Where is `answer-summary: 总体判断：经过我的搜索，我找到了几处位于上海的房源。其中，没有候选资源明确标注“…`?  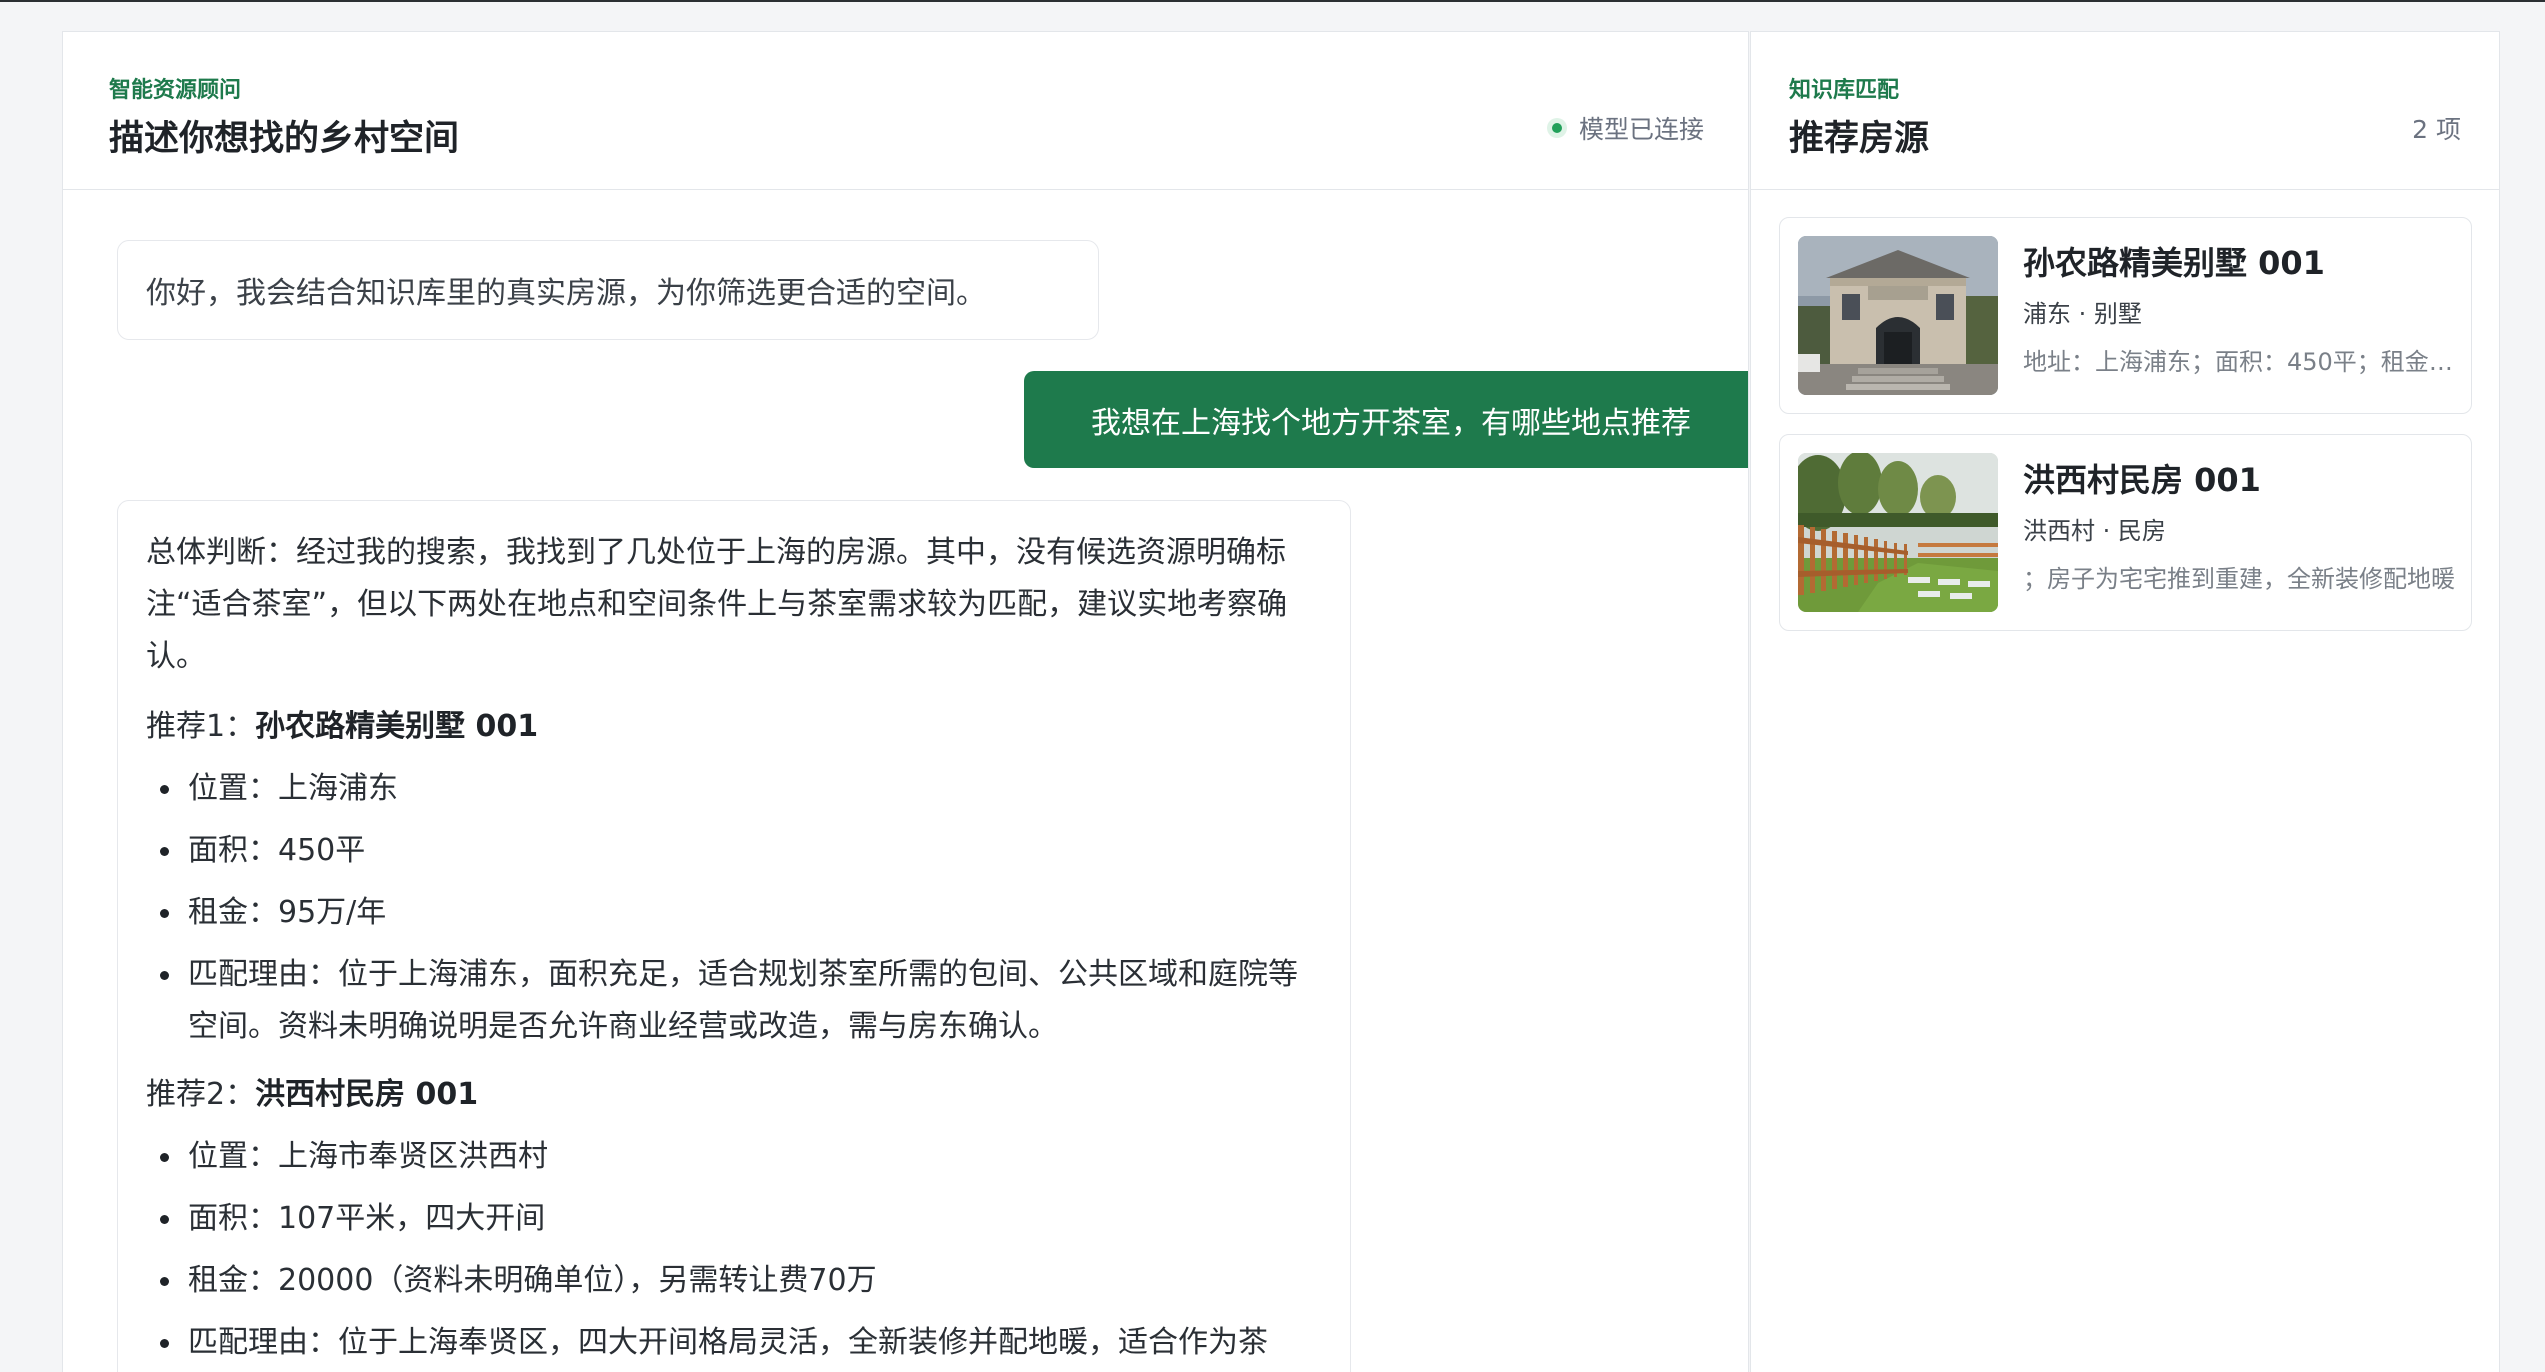 answer-summary: 总体判断：经过我的搜索，我找到了几处位于上海的房源。其中，没有候选资源明确标注“… is located at coordinates (717, 604).